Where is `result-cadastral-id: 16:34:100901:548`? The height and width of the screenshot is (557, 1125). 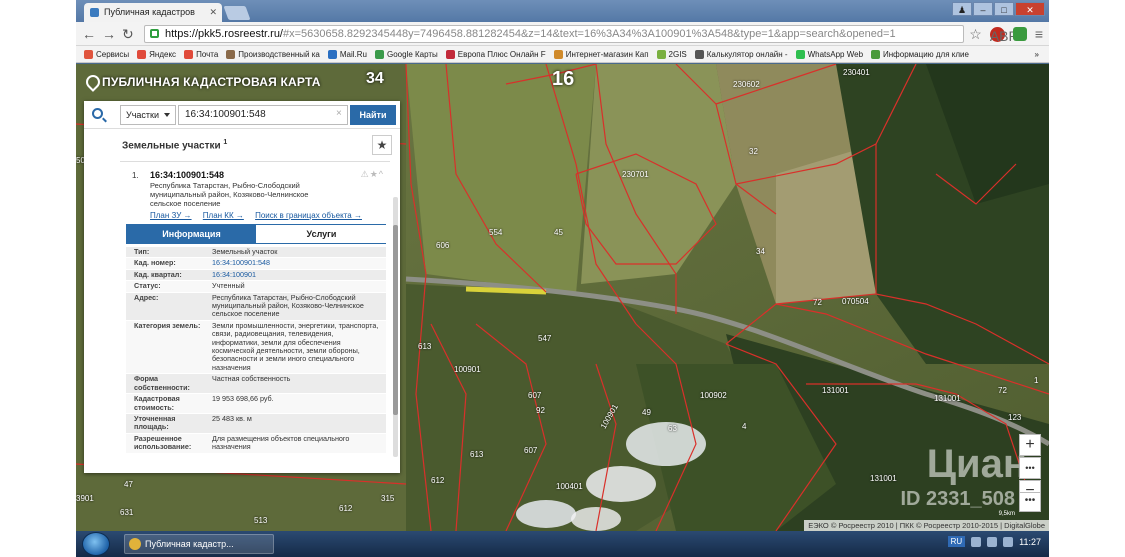
result-cadastral-id: 16:34:100901:548 is located at coordinates (187, 175).